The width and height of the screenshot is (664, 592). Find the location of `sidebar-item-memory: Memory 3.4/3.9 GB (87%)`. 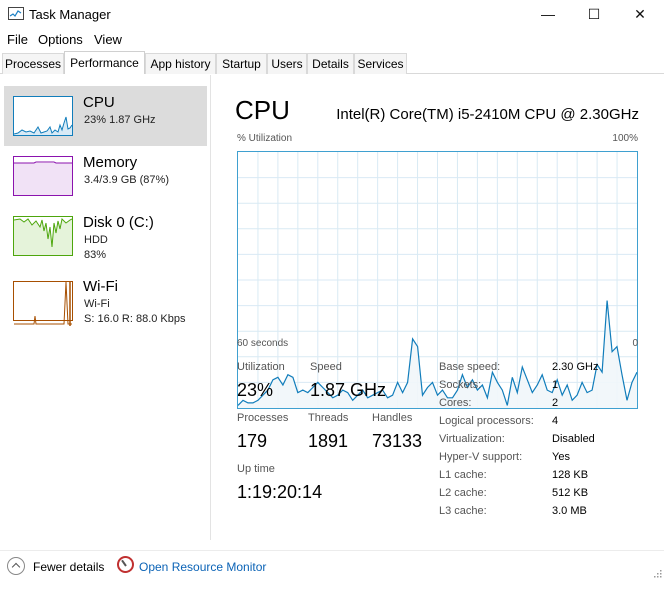

sidebar-item-memory: Memory 3.4/3.9 GB (87%) is located at coordinates (105, 176).